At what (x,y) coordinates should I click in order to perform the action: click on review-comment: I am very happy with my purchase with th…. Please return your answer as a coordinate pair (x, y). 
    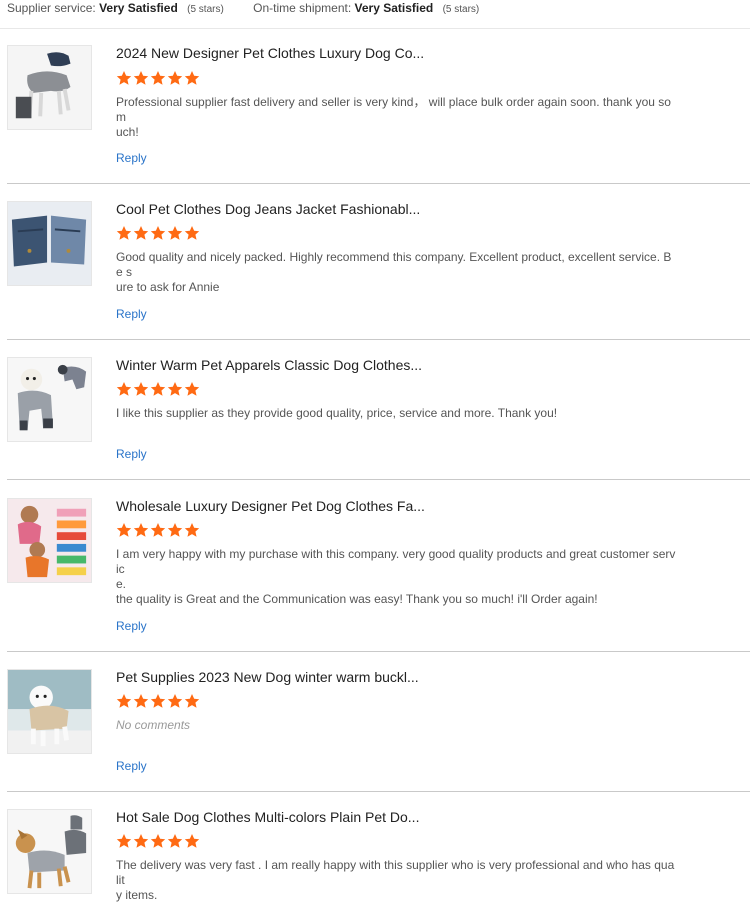
    Looking at the image, I should click on (396, 577).